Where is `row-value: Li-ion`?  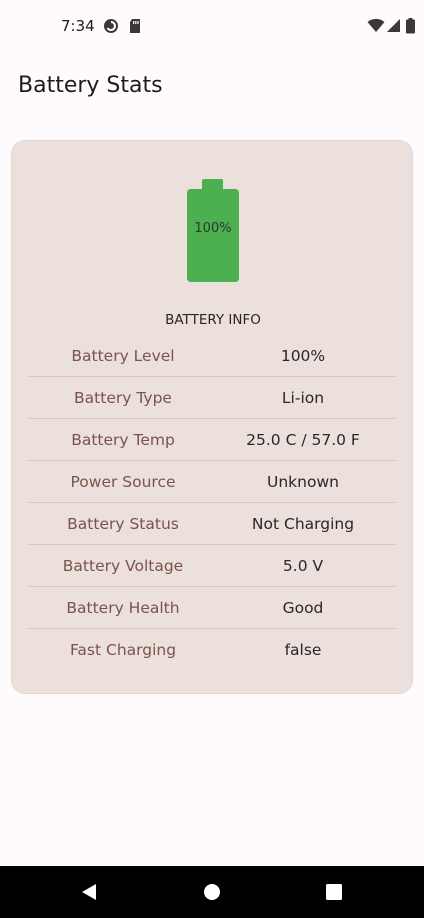
row-value: Li-ion is located at coordinates (303, 397).